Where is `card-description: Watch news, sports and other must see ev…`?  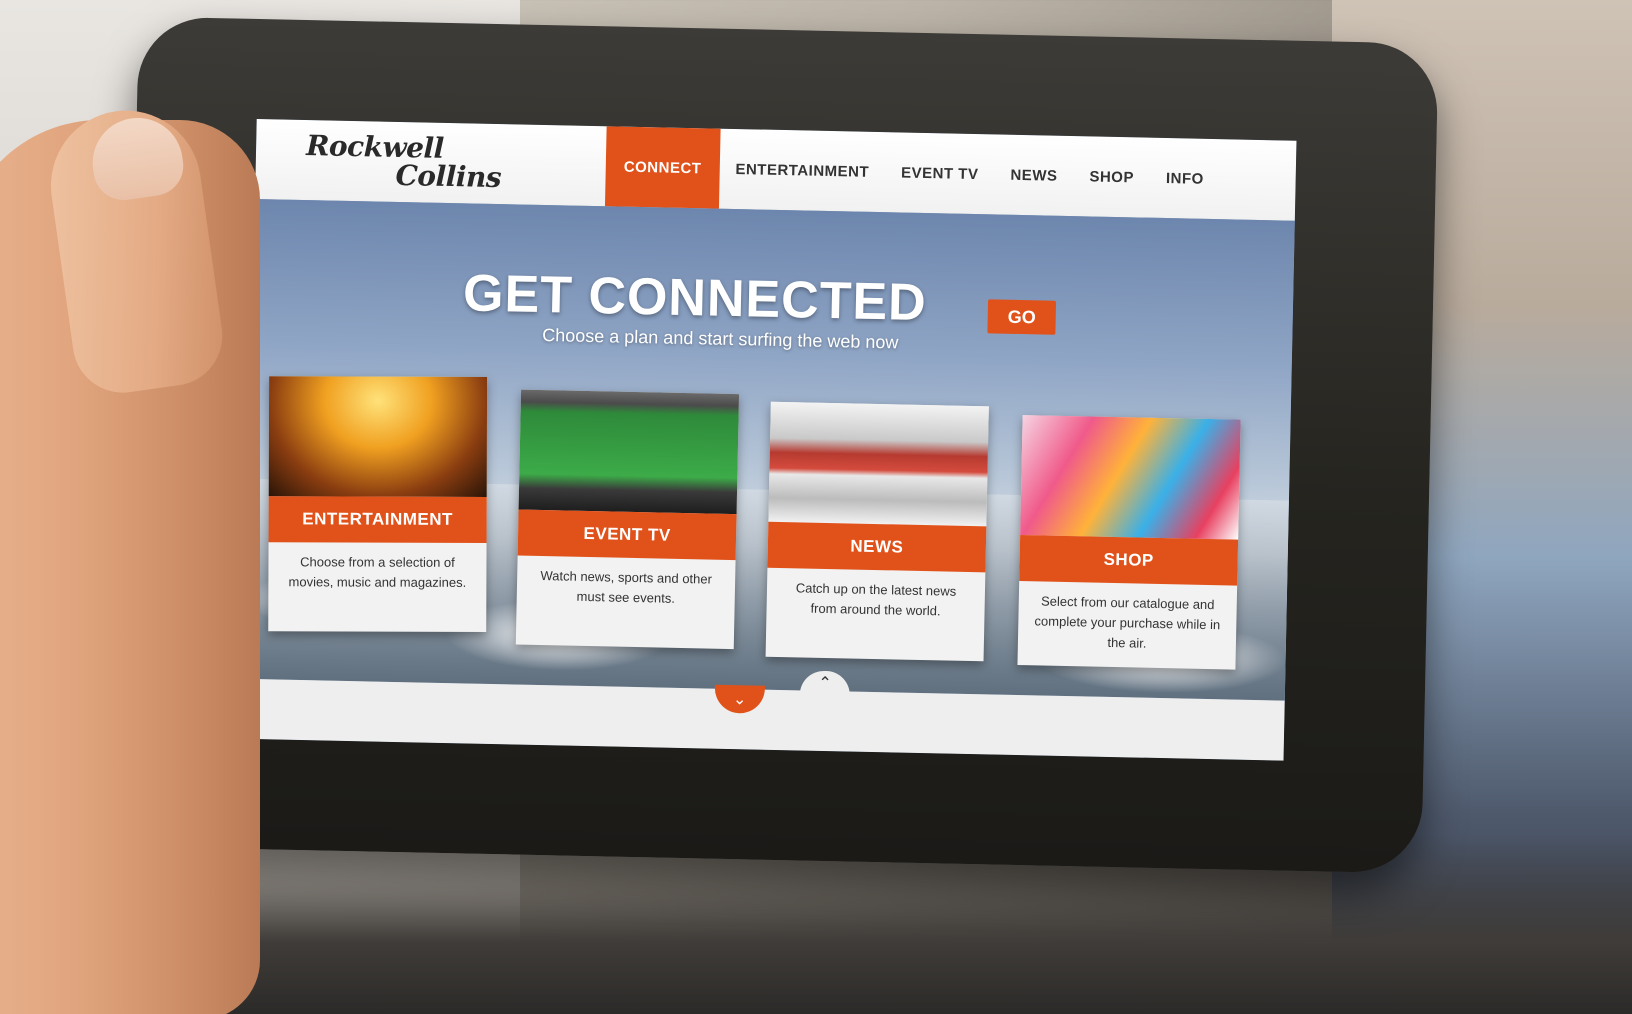
card-description: Watch news, sports and other must see ev… is located at coordinates (626, 587).